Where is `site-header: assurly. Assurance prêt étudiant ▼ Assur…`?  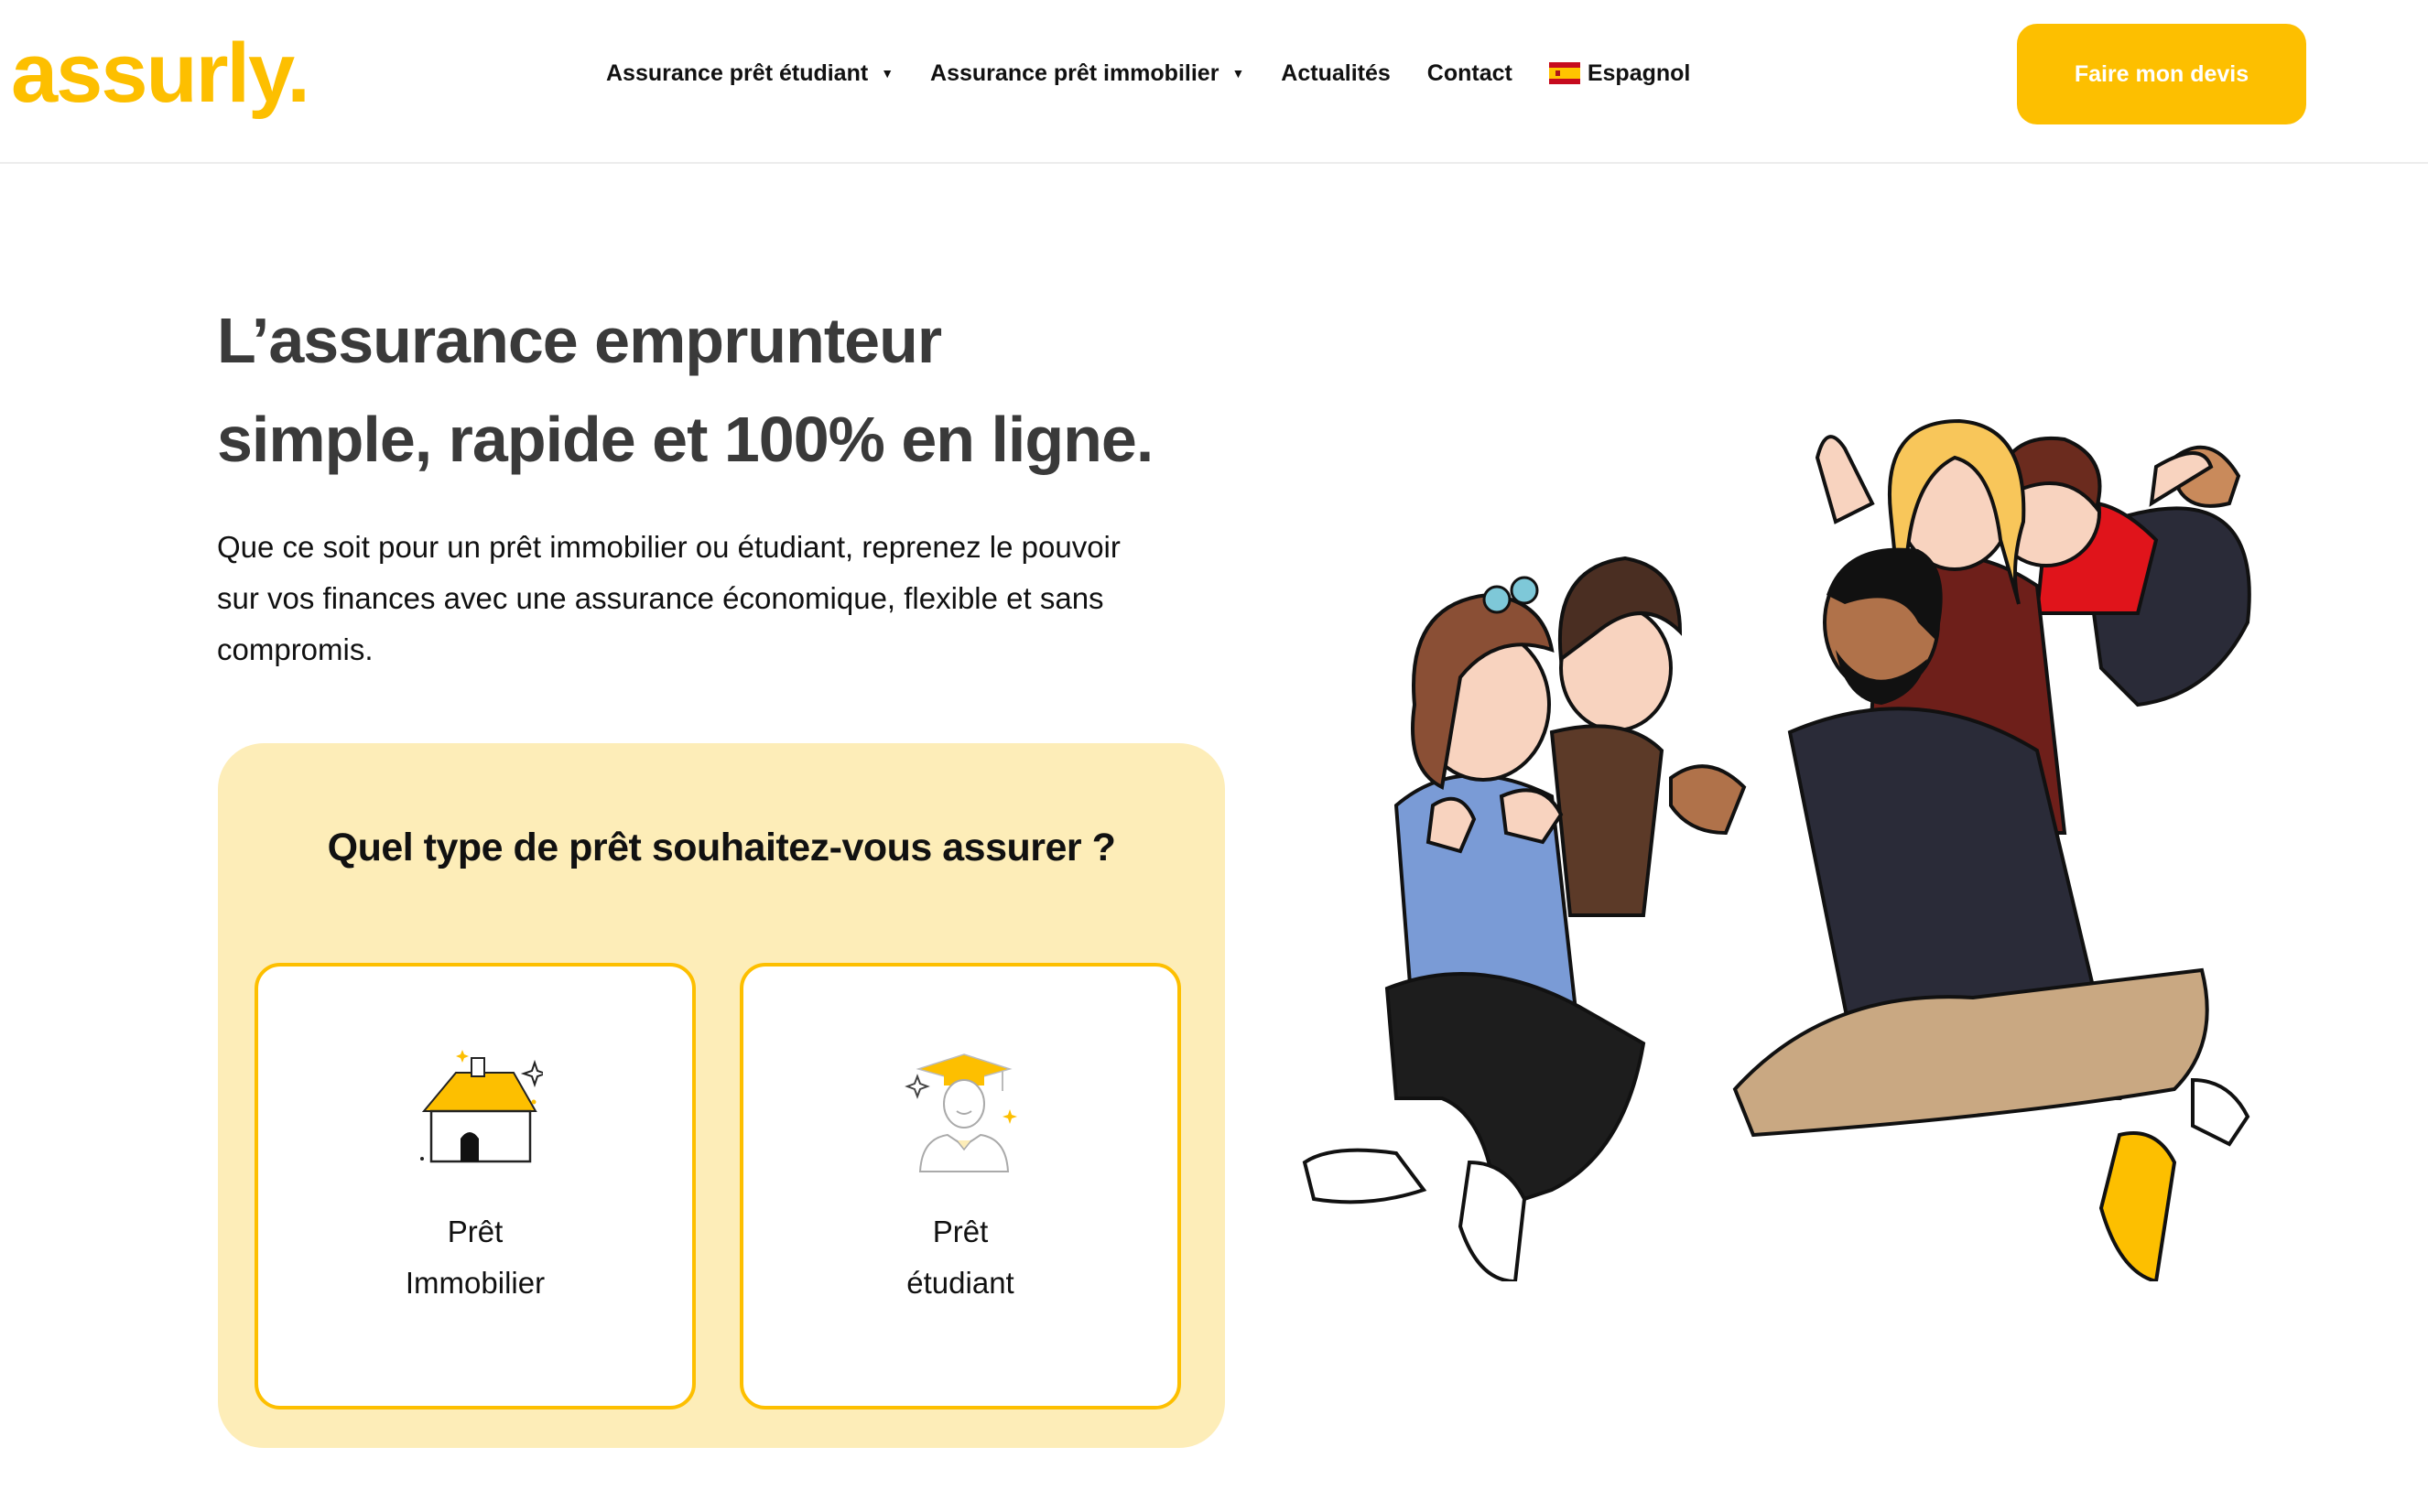
site-header: assurly. Assurance prêt étudiant ▼ Assur… is located at coordinates (1214, 82).